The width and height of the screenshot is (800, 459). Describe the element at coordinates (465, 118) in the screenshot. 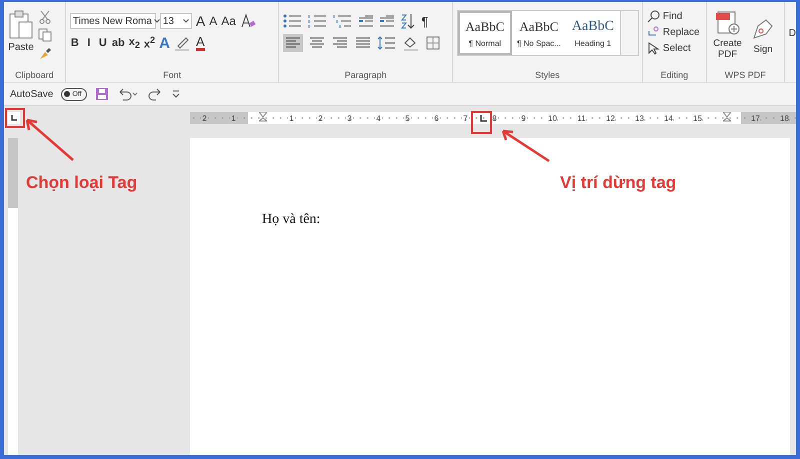

I see `ruler-number: 7` at that location.